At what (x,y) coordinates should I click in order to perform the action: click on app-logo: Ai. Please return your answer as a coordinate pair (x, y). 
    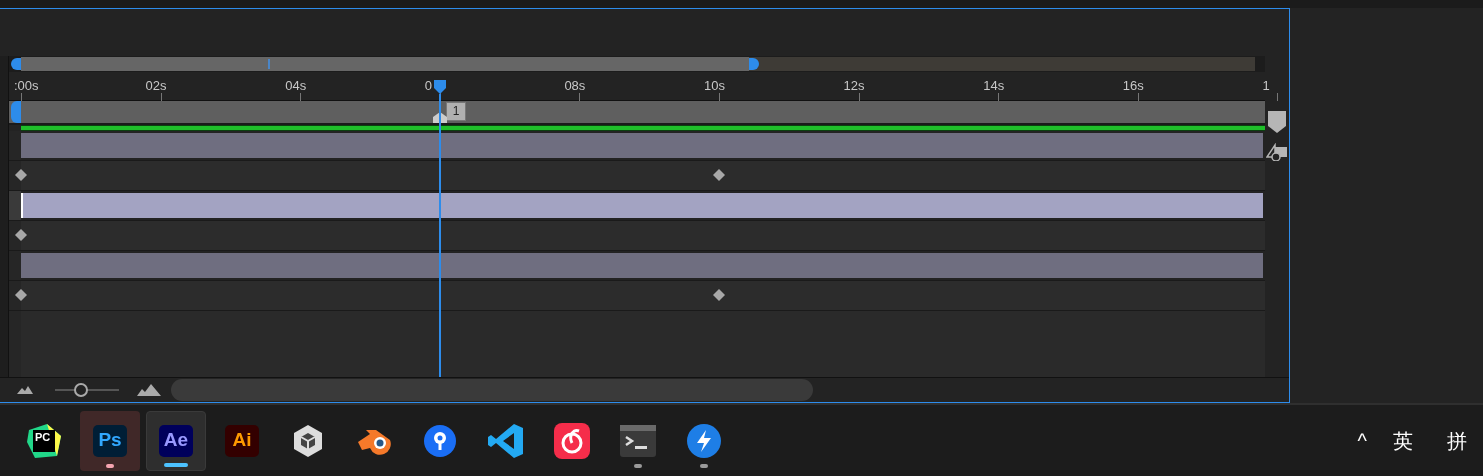
    Looking at the image, I should click on (242, 440).